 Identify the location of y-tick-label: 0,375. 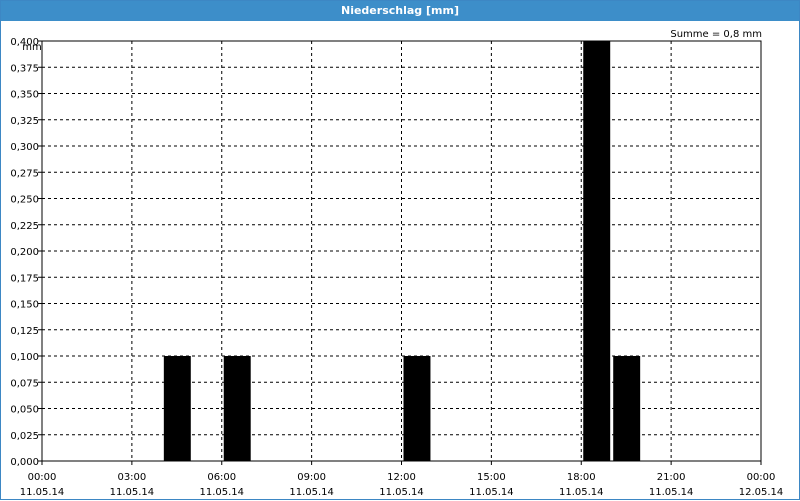
(24, 68).